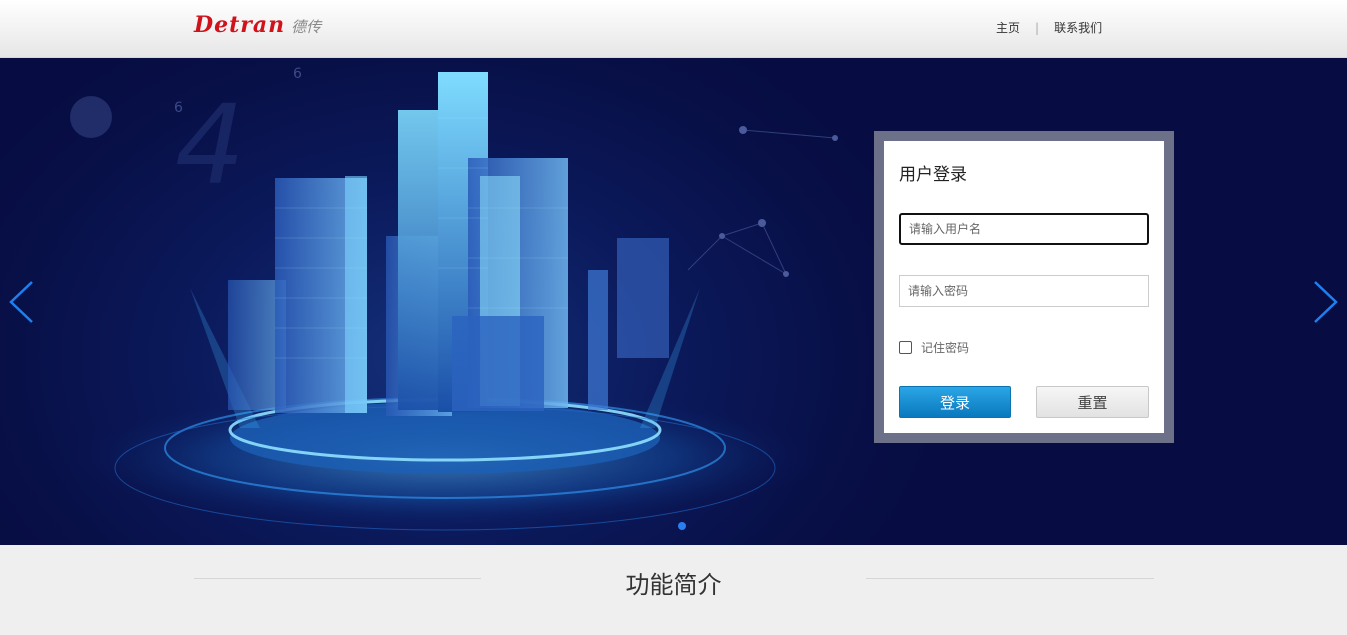 This screenshot has width=1347, height=635. I want to click on reset-button: 重置, so click(1092, 402).